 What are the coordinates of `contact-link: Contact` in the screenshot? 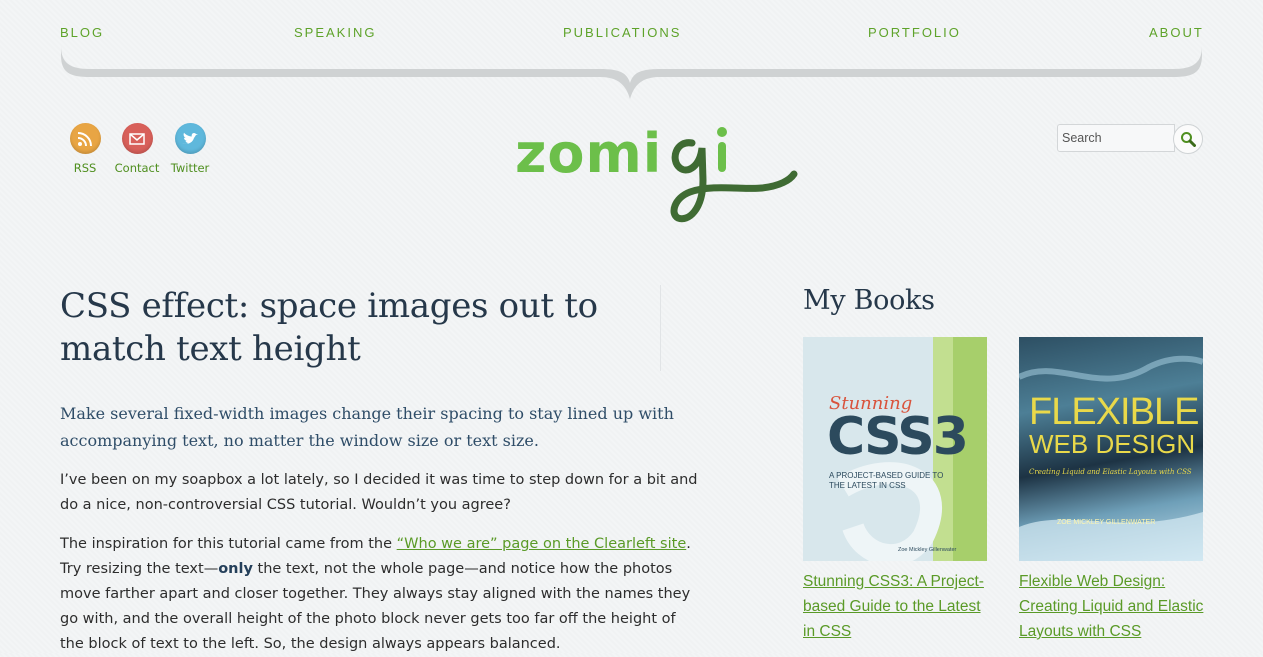 It's located at (137, 149).